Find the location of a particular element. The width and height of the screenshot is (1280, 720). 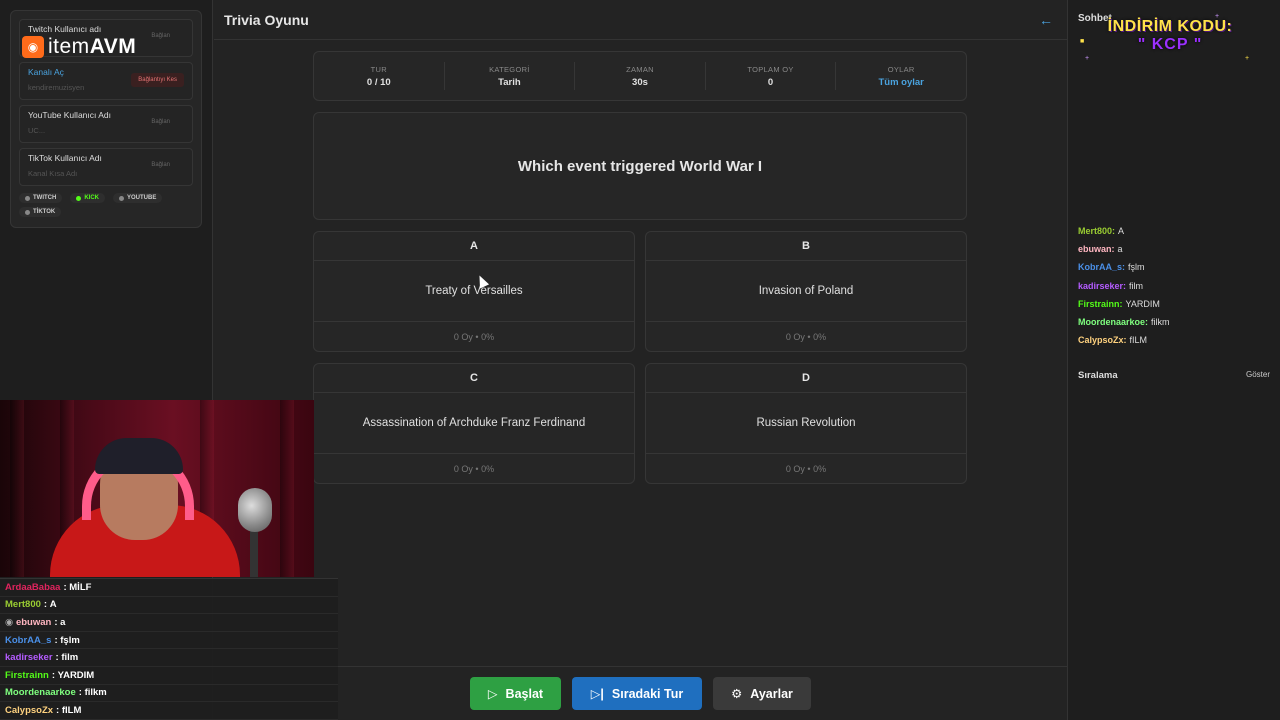

sparkle-icon: ■ is located at coordinates (1082, 41).